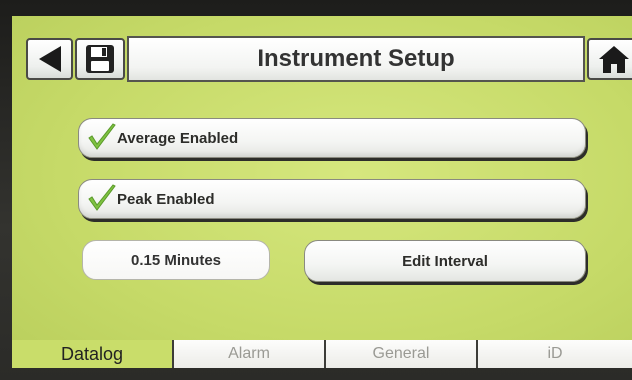 The image size is (632, 380). Describe the element at coordinates (400, 354) in the screenshot. I see `tab-general: General` at that location.